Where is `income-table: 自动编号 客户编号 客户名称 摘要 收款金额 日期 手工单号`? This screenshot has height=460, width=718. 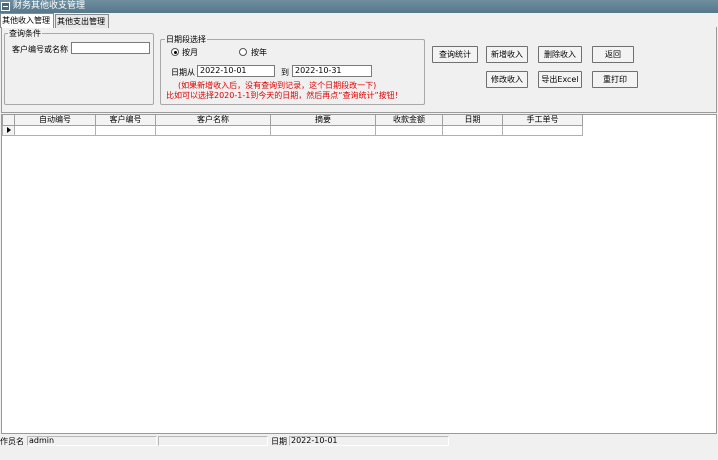
income-table: 自动编号 客户编号 客户名称 摘要 收款金额 日期 手工单号 is located at coordinates (292, 125).